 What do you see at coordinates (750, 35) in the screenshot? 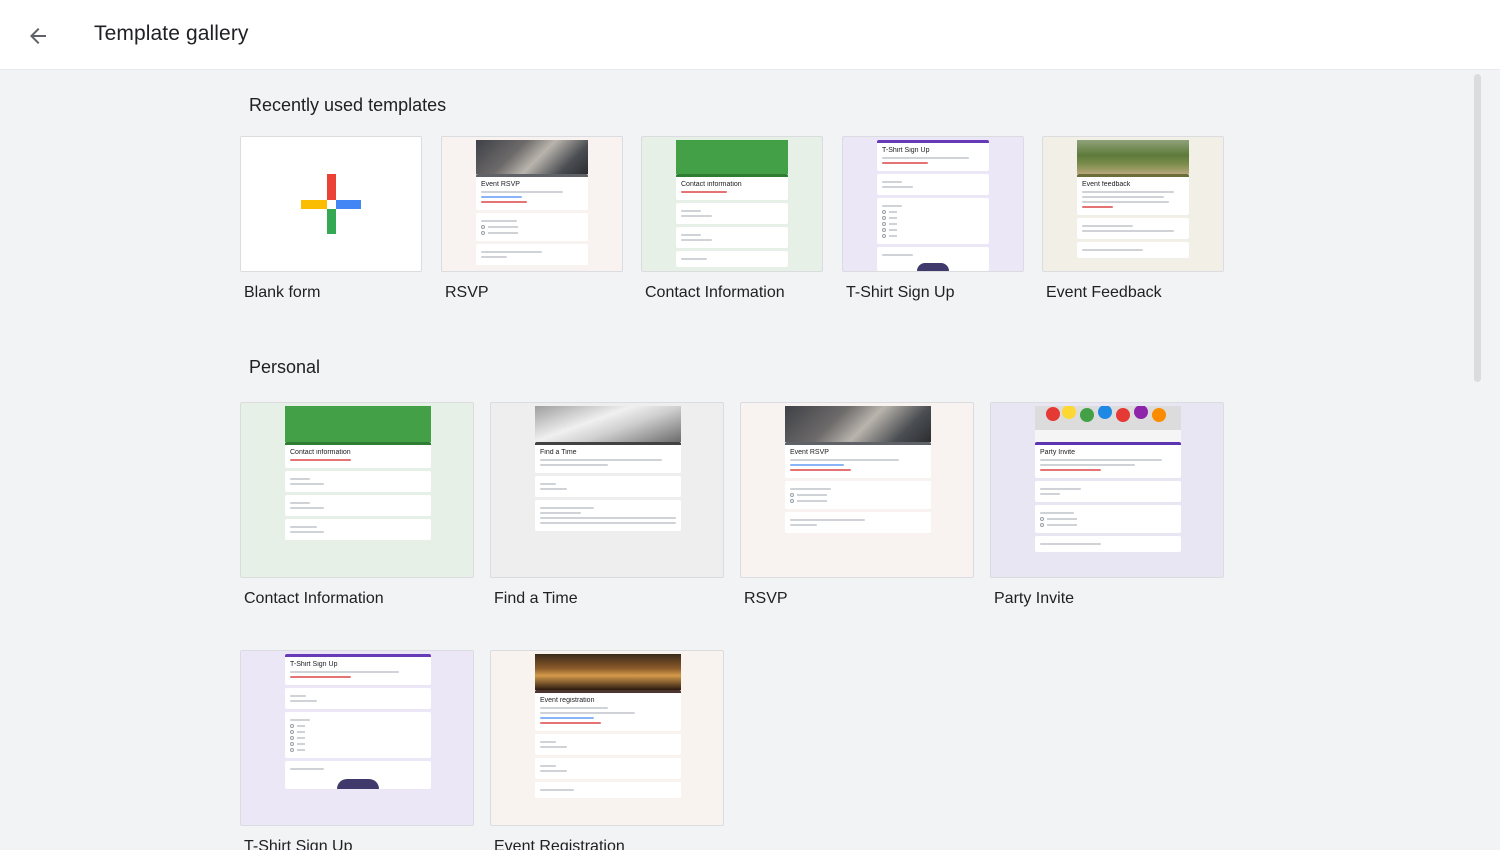
I see `top-app-bar: Template gallery` at bounding box center [750, 35].